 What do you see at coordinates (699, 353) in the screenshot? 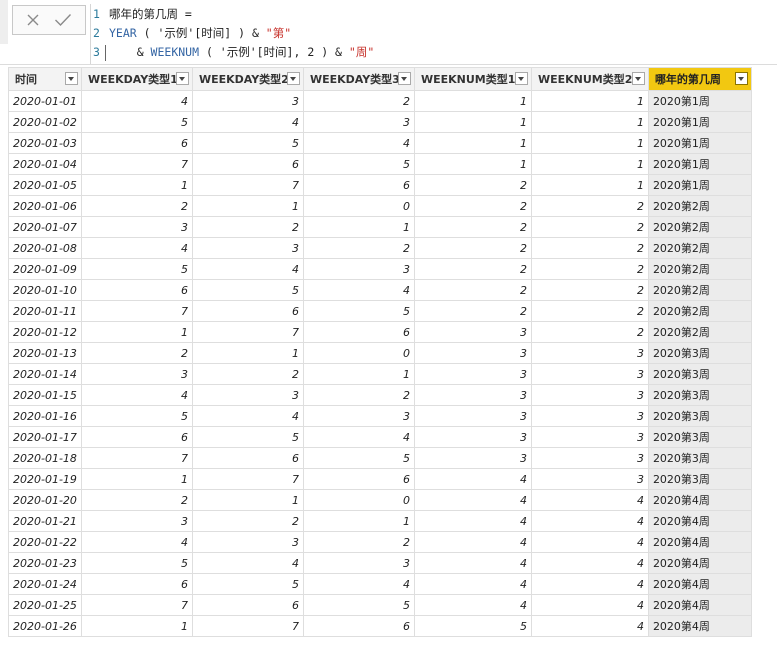
I see `table-cell: 2020第3周` at bounding box center [699, 353].